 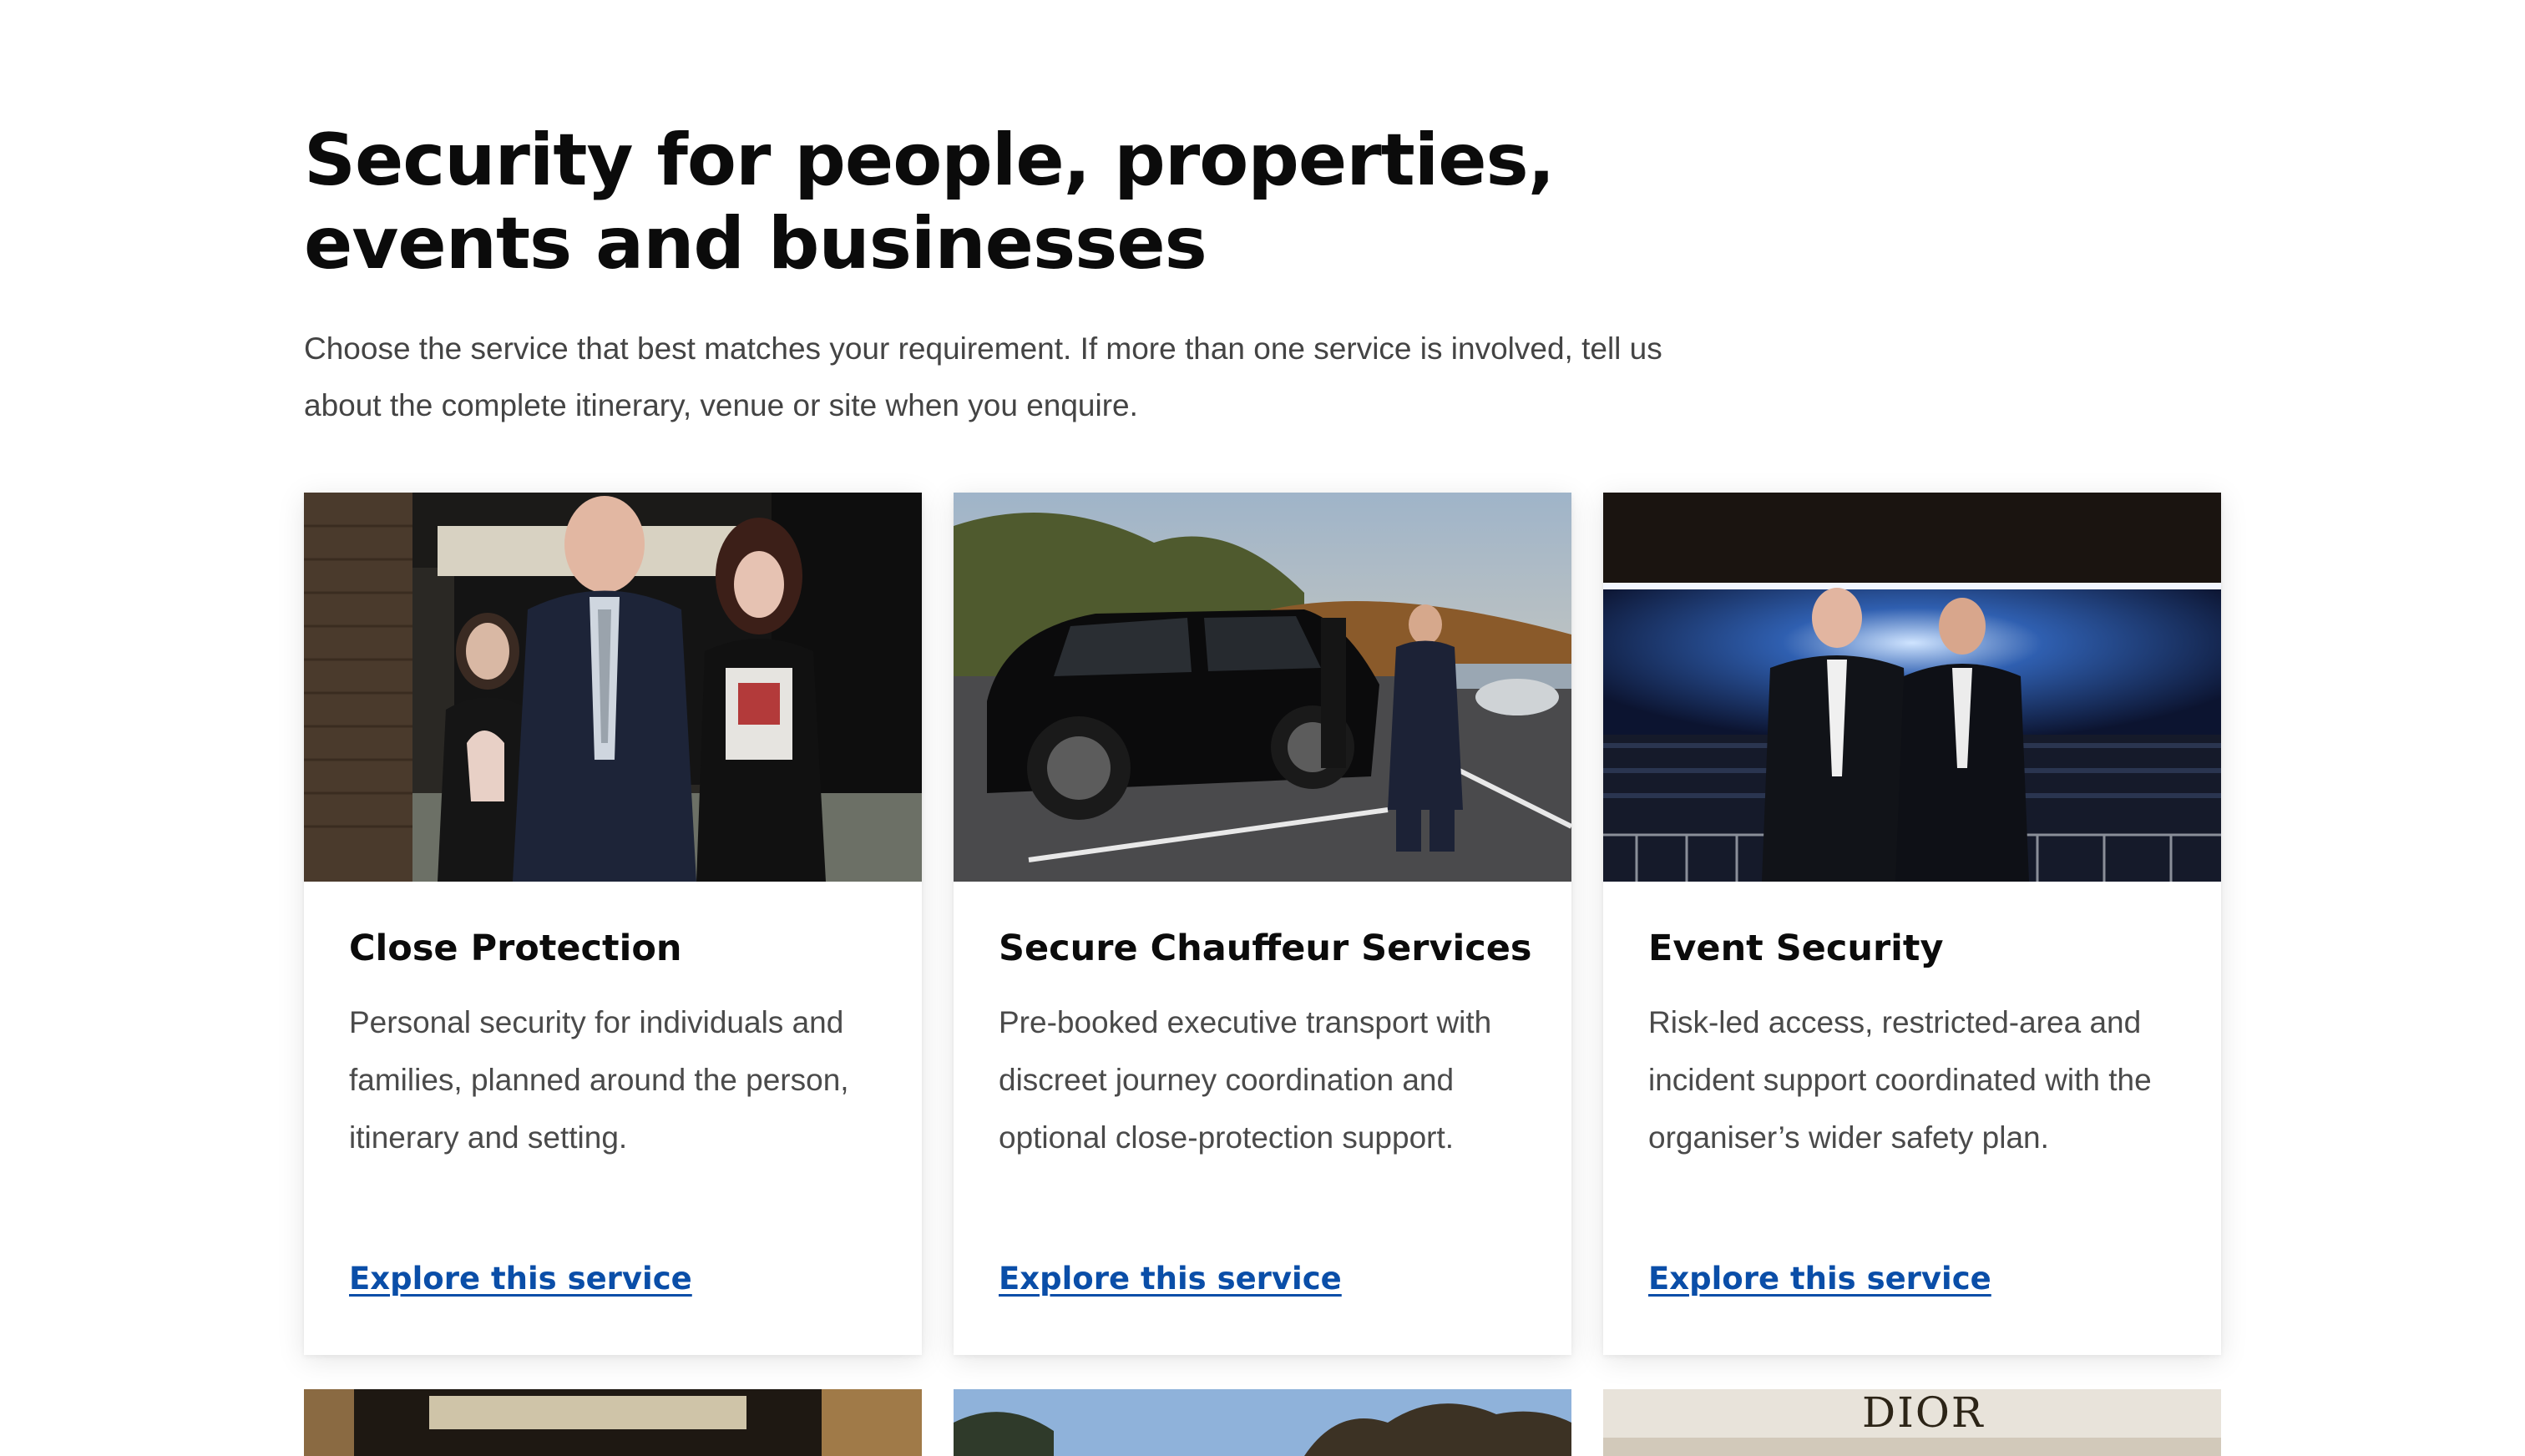 What do you see at coordinates (613, 687) in the screenshot?
I see `close-protection-photo` at bounding box center [613, 687].